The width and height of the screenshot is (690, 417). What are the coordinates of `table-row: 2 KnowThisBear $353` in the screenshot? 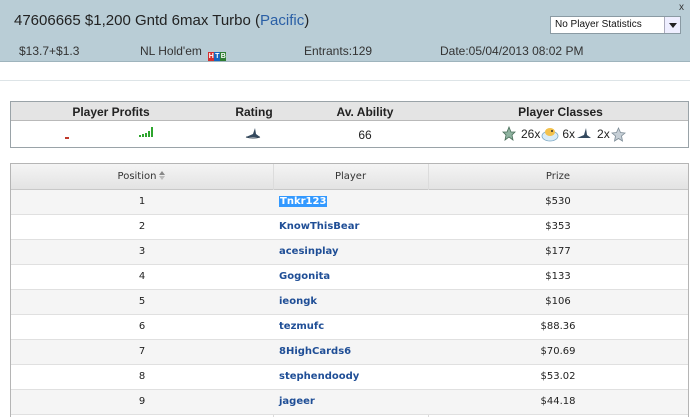 It's located at (349, 227).